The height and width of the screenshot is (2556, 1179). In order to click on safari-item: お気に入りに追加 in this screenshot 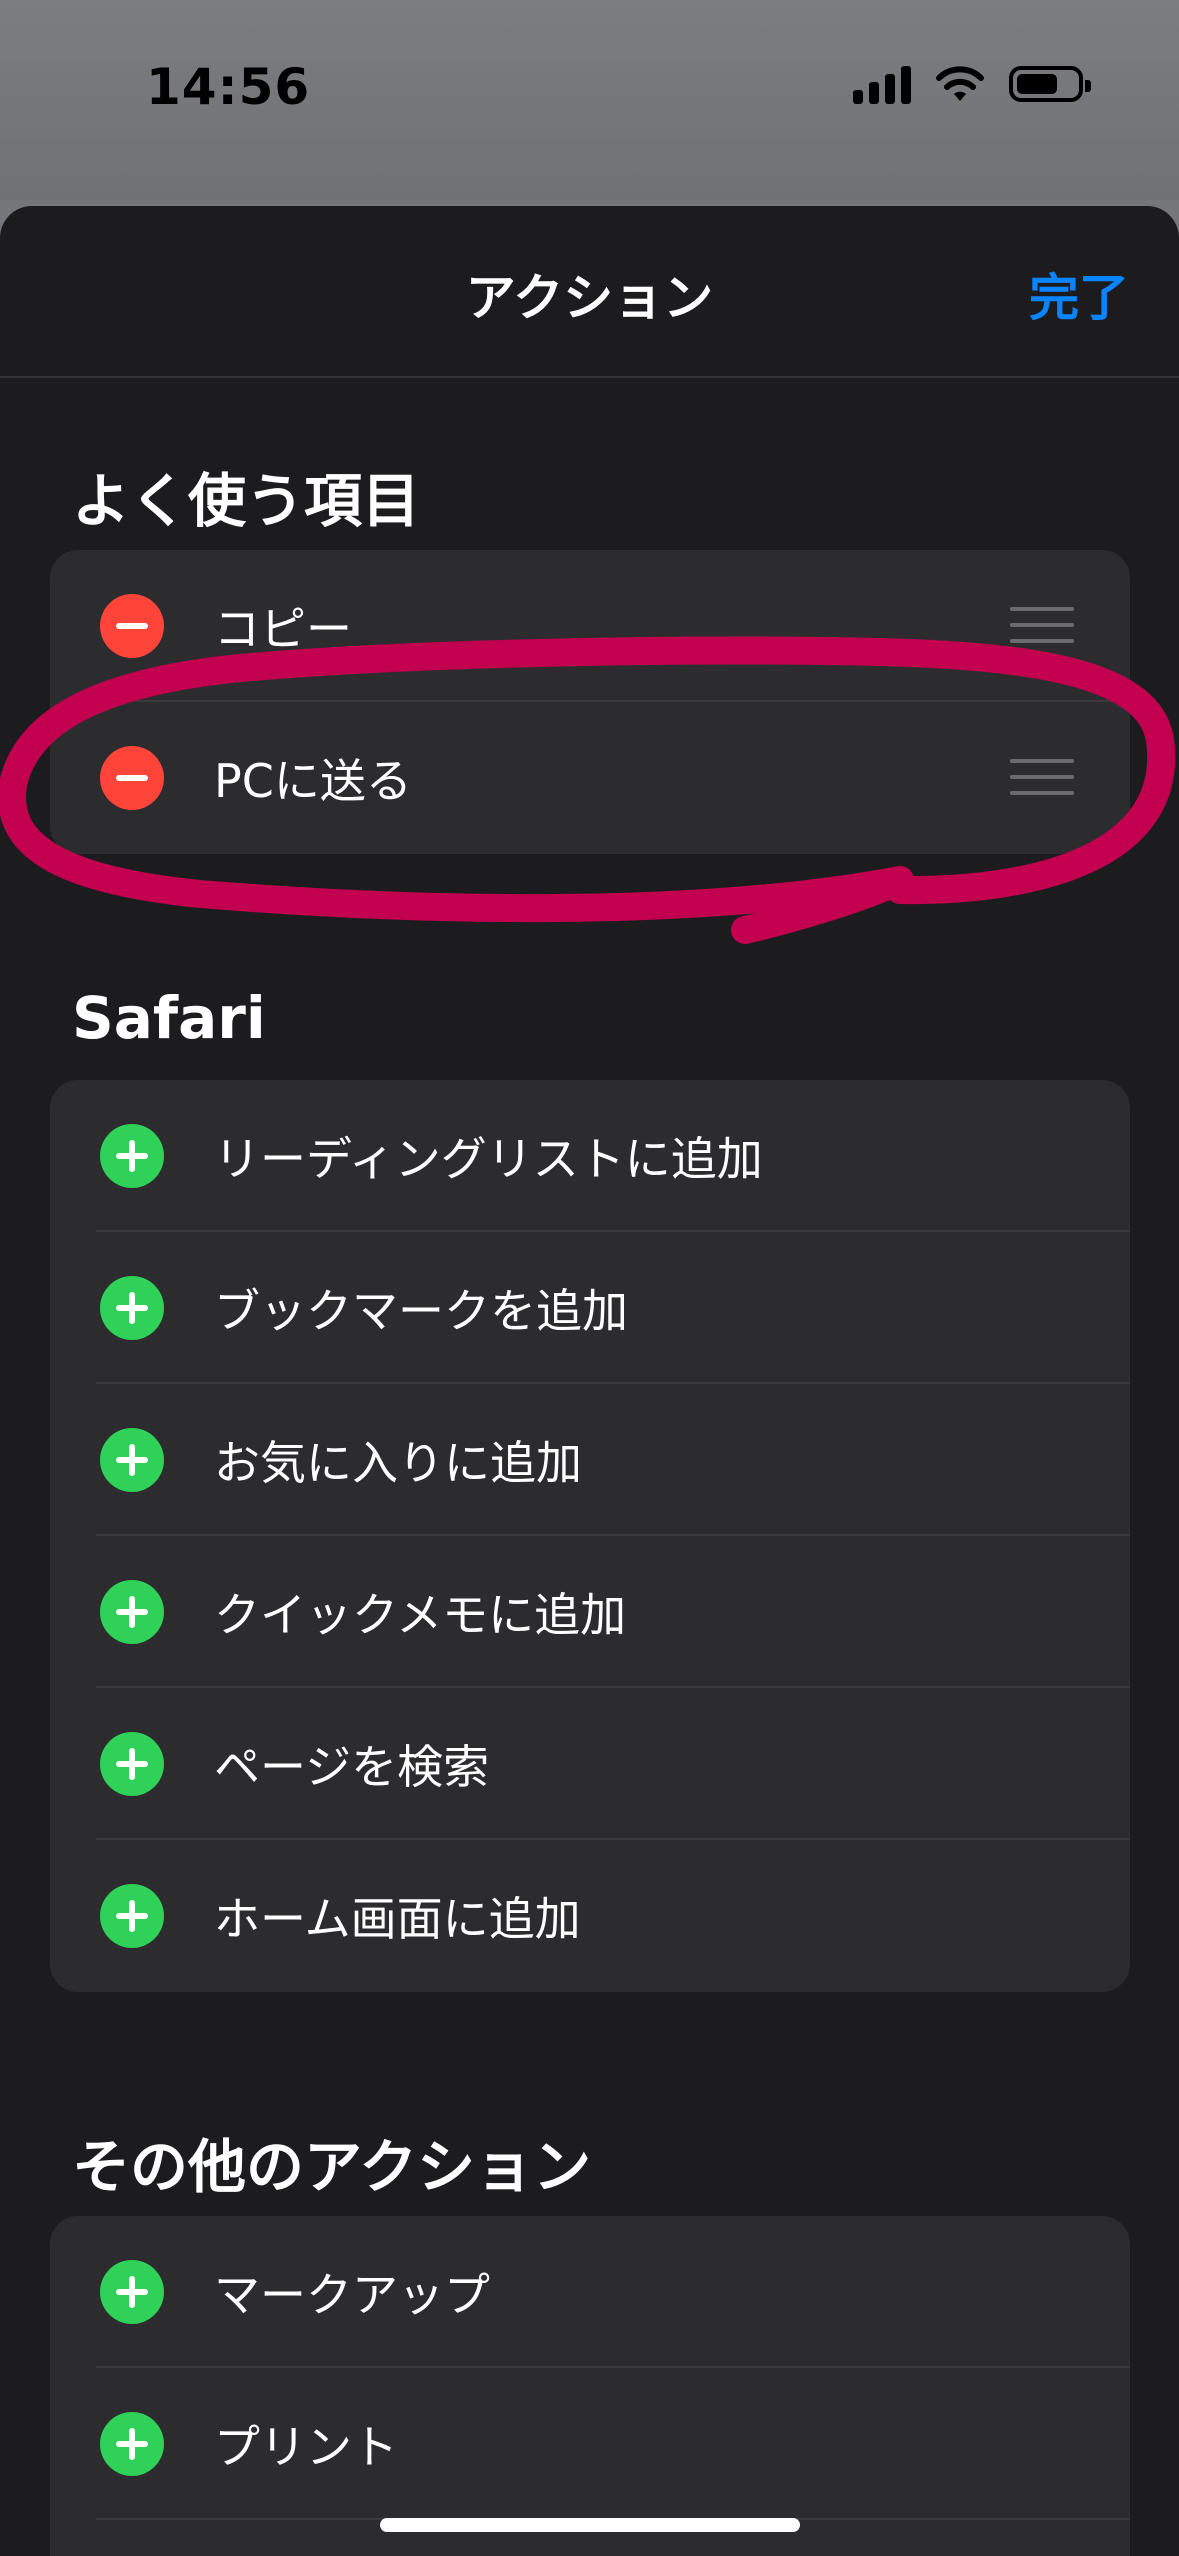, I will do `click(590, 1460)`.